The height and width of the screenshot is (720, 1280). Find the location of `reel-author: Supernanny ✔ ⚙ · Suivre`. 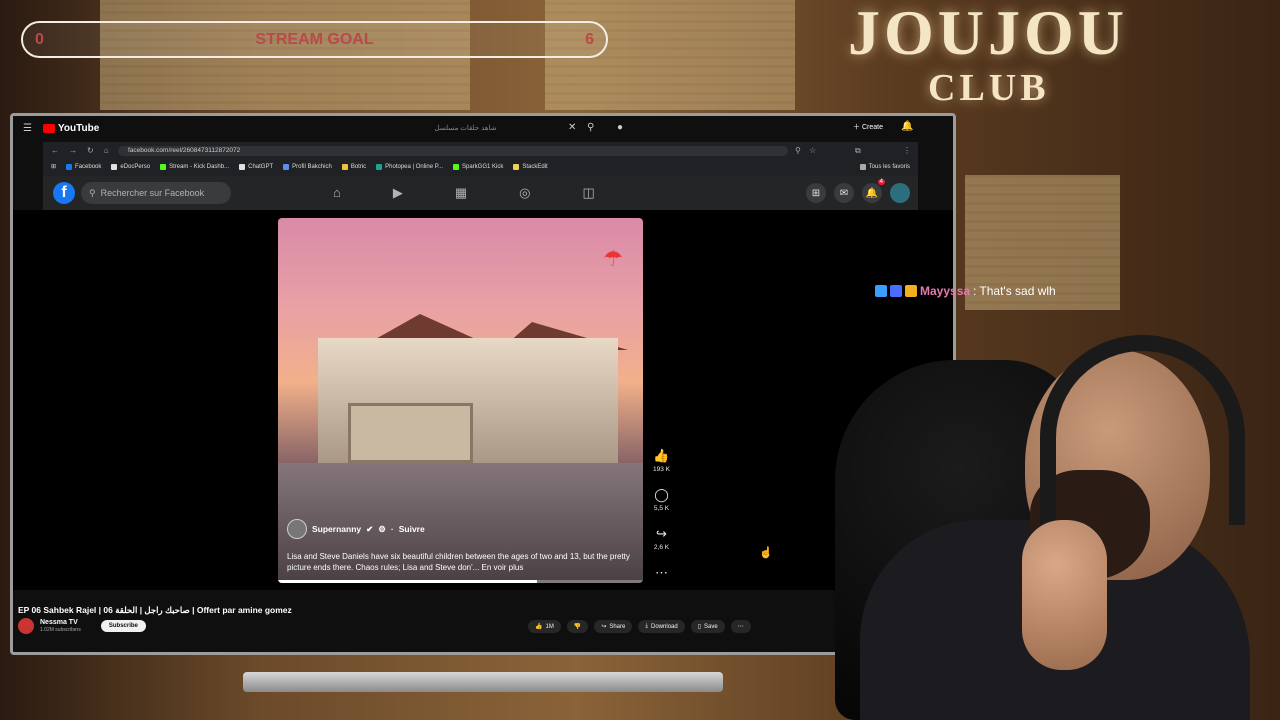

reel-author: Supernanny ✔ ⚙ · Suivre is located at coordinates (356, 529).